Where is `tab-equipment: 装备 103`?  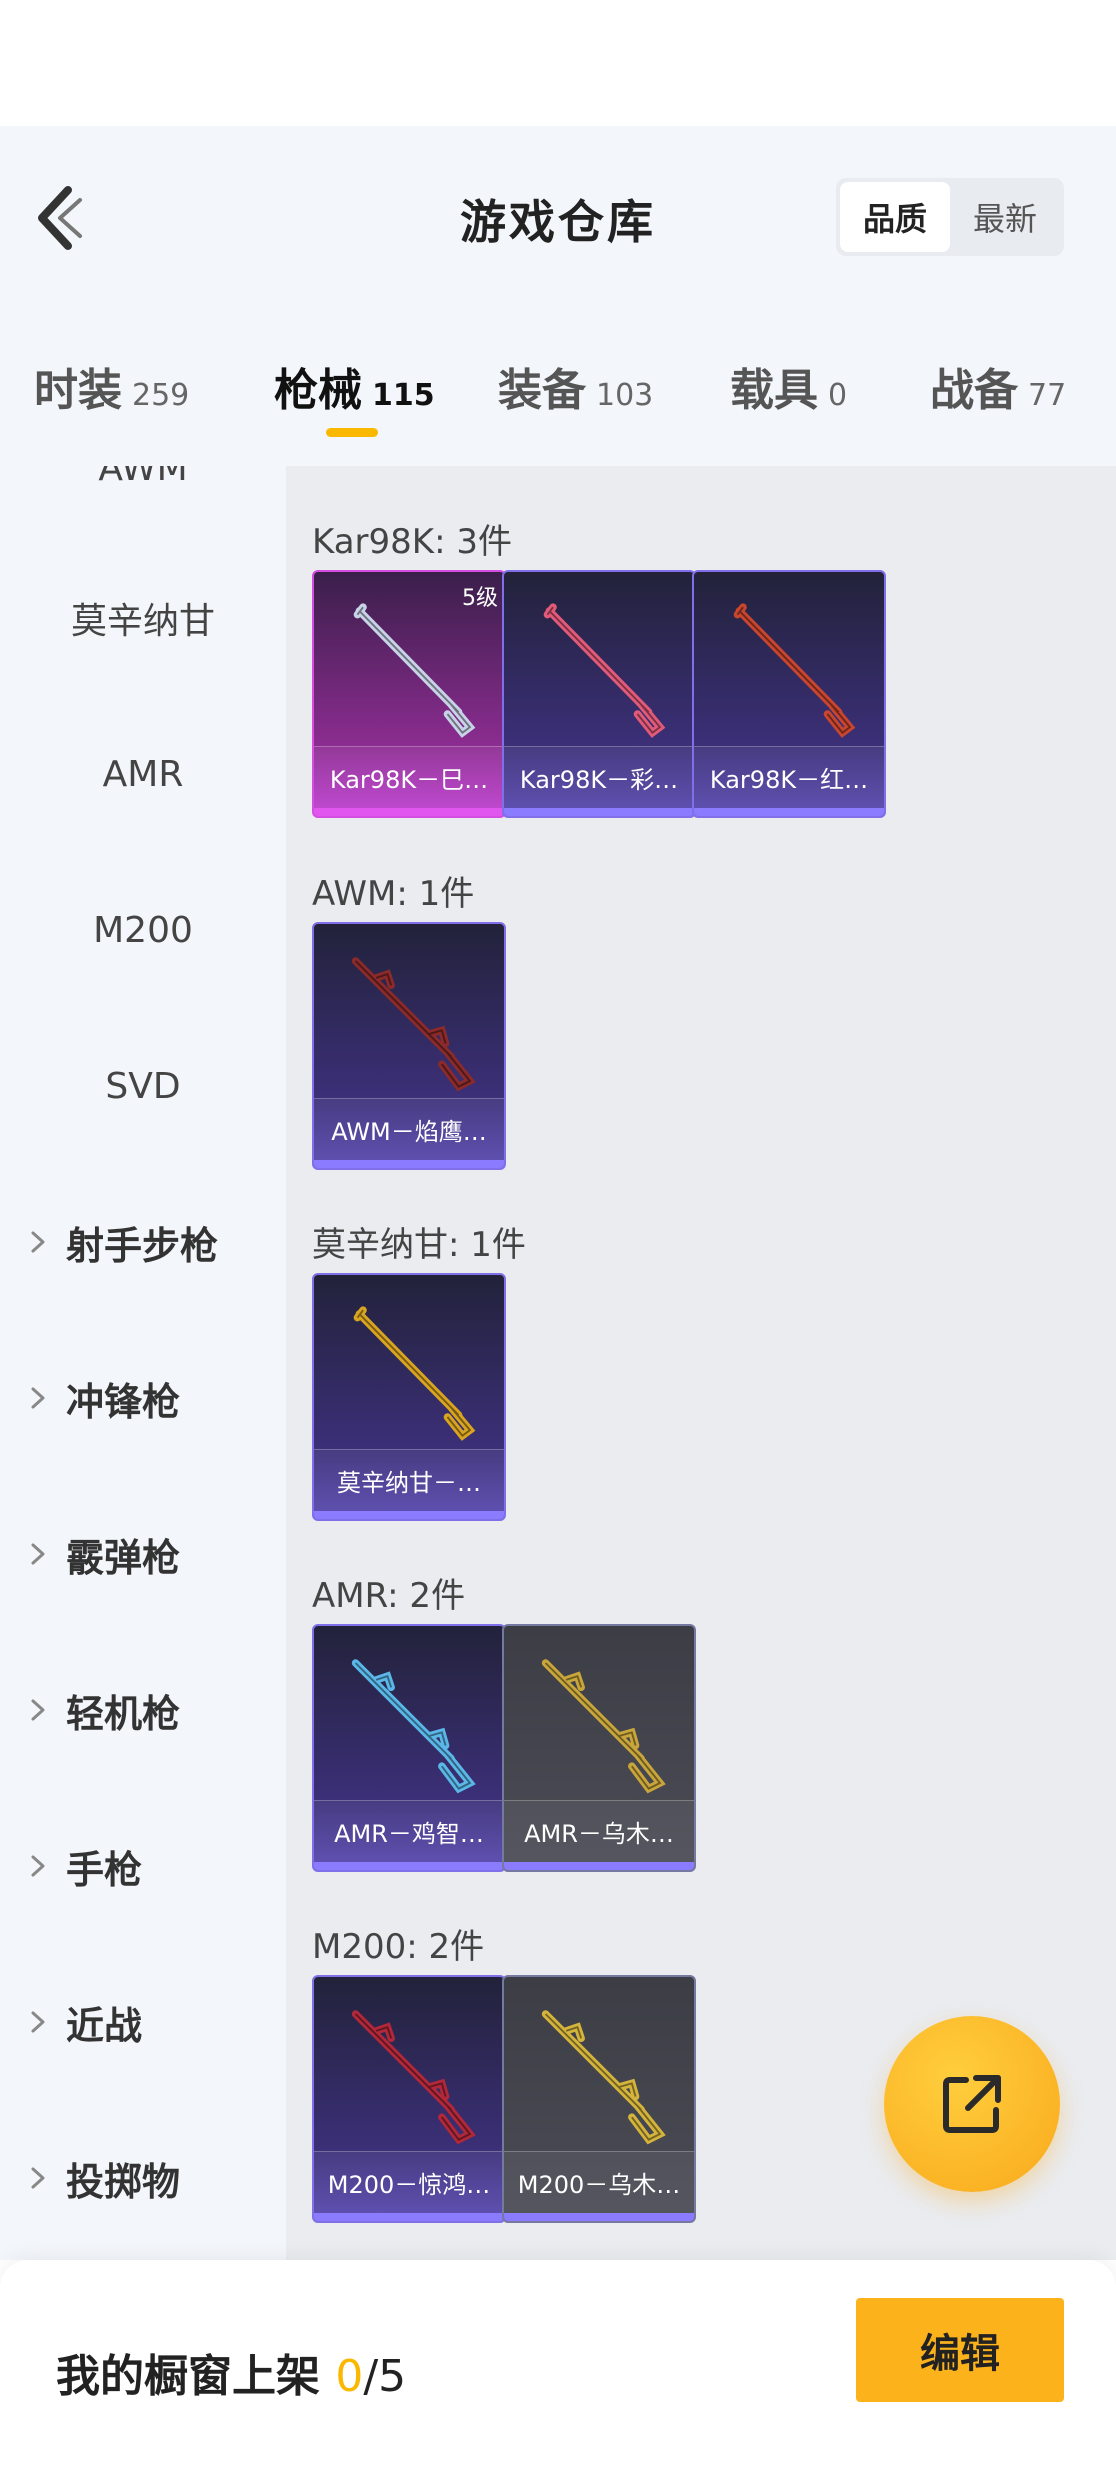
tab-equipment: 装备 103 is located at coordinates (575, 386).